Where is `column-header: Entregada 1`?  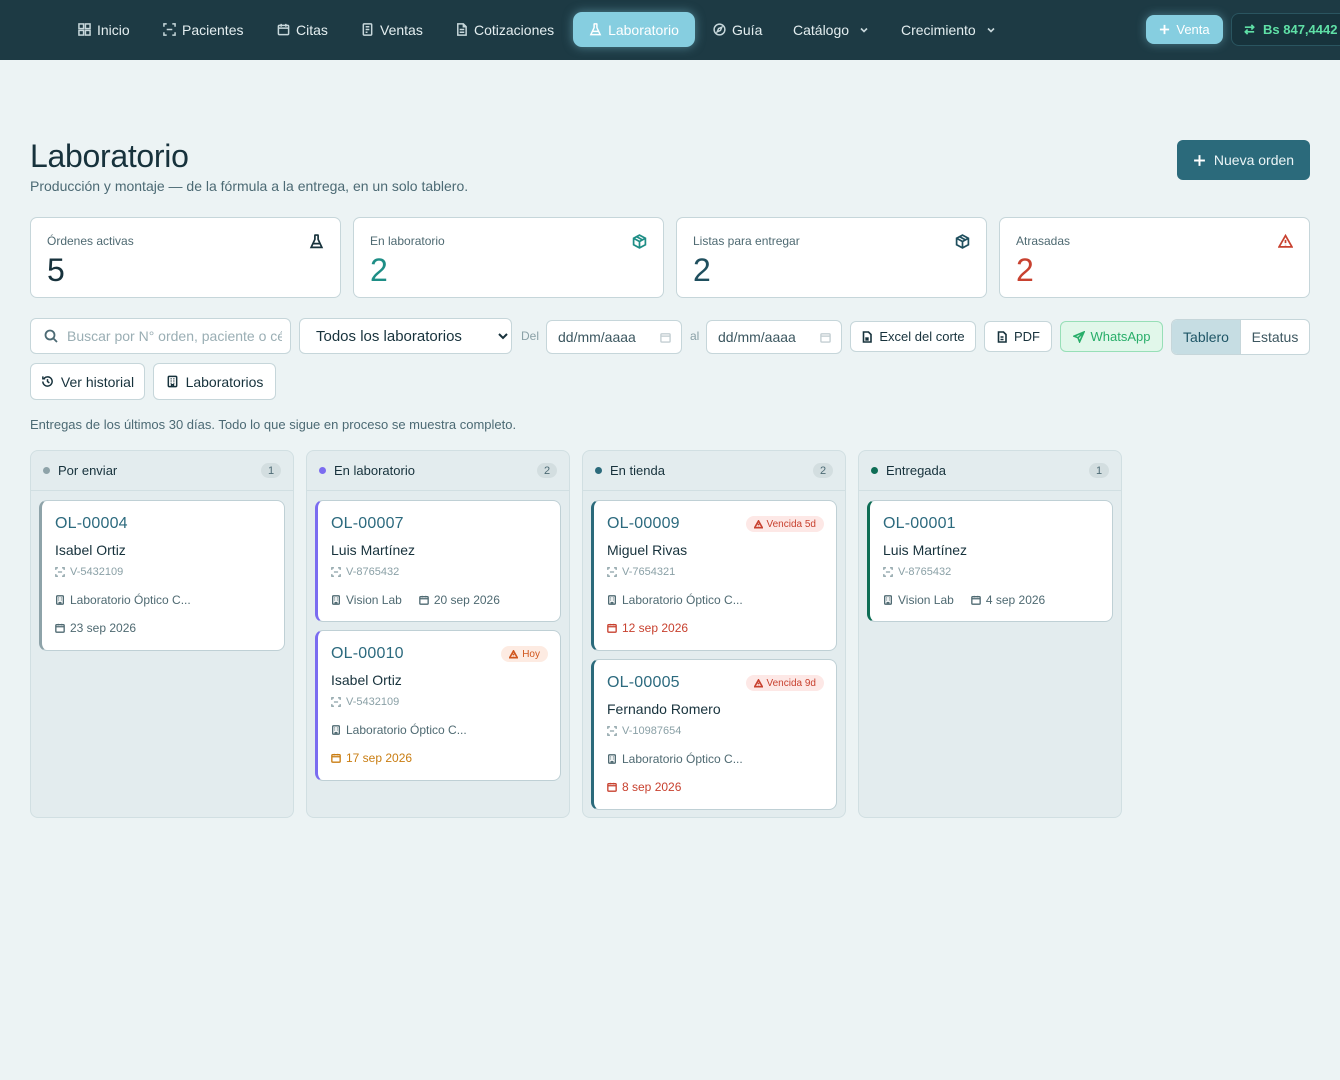
column-header: Entregada 1 is located at coordinates (990, 471).